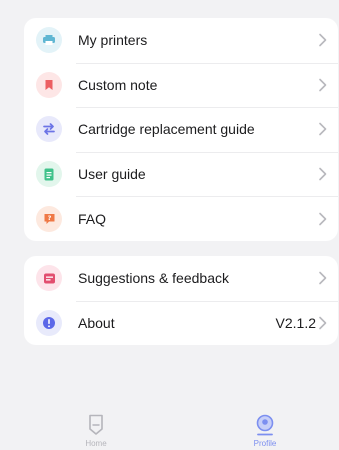 The image size is (339, 450). I want to click on menu-item-label: My printers, so click(113, 40).